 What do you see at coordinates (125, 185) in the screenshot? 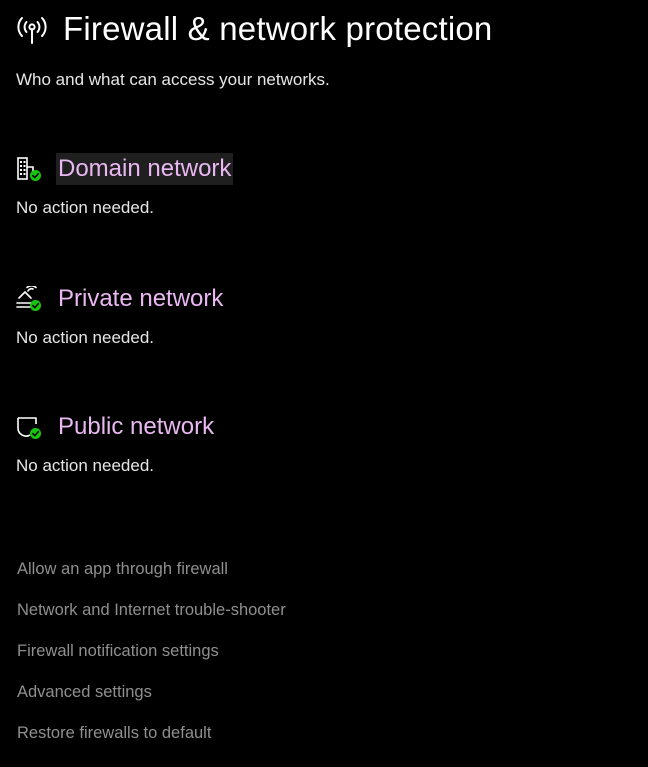
I see `domain-network-section: Domain network No action needed.` at bounding box center [125, 185].